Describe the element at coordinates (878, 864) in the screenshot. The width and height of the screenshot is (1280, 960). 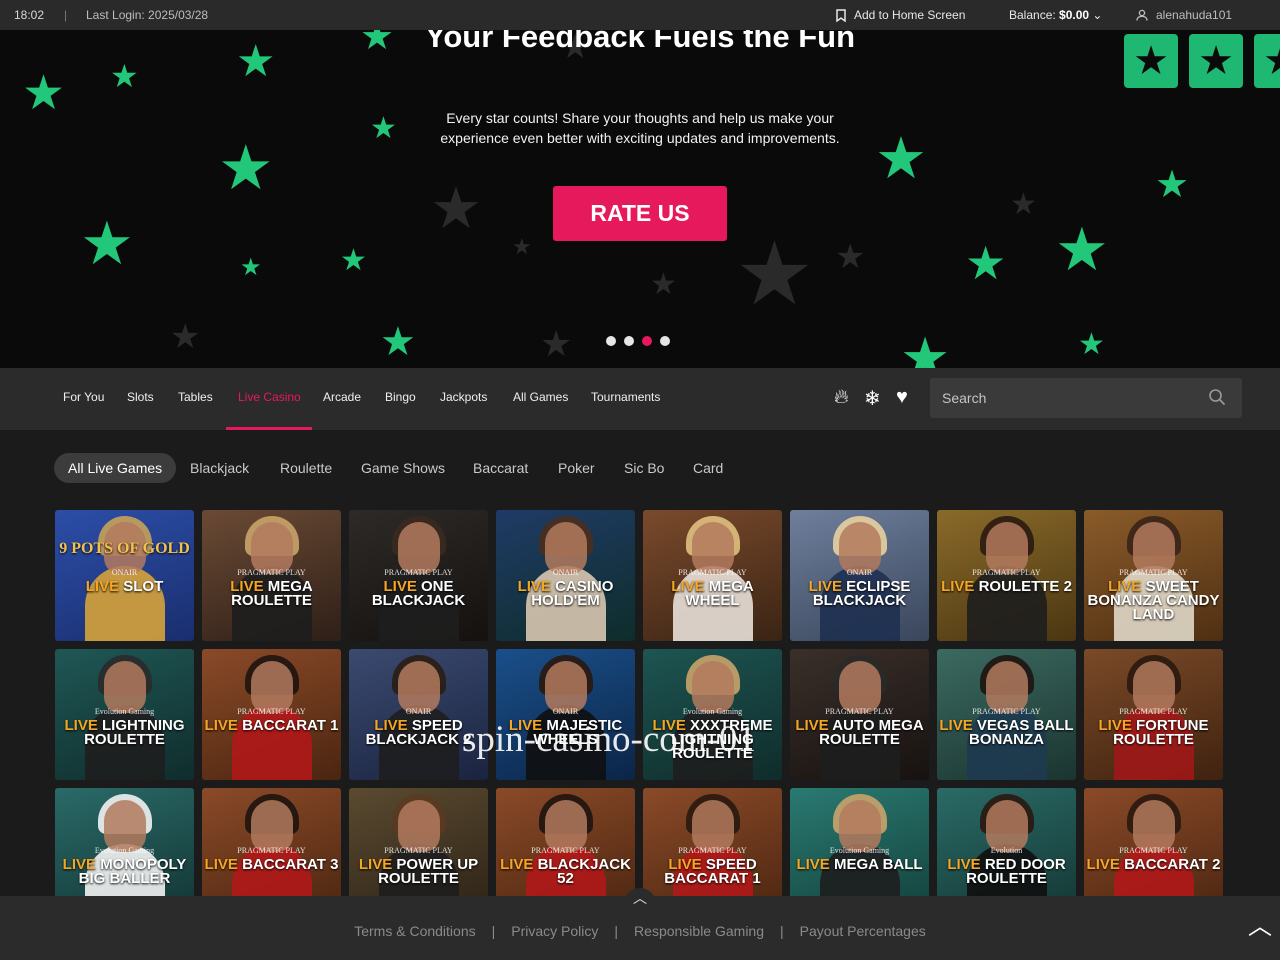
I see `game-name: MEGA BALL` at that location.